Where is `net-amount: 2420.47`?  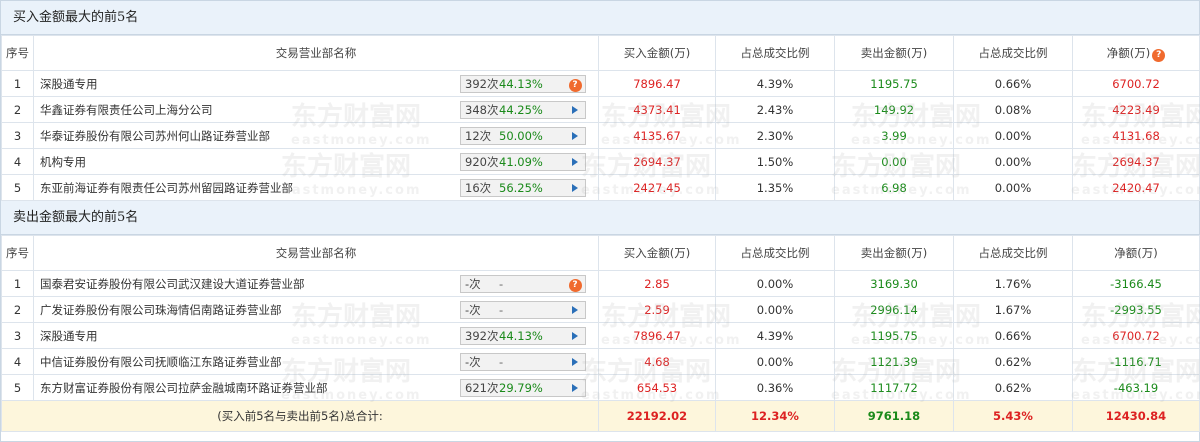
net-amount: 2420.47 is located at coordinates (1136, 187).